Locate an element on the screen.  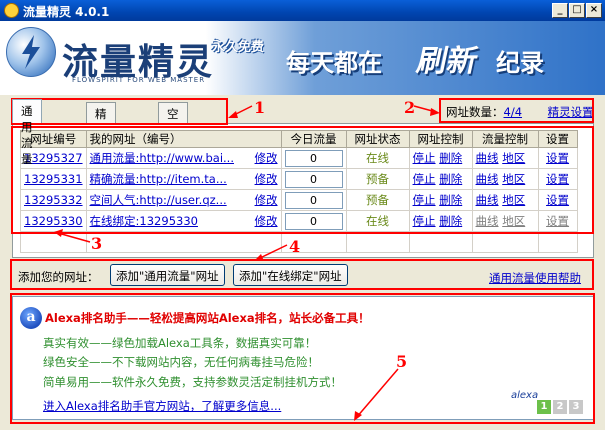
site-count-area: 网址数量：4/4 精灵设置 is located at coordinates (520, 112).